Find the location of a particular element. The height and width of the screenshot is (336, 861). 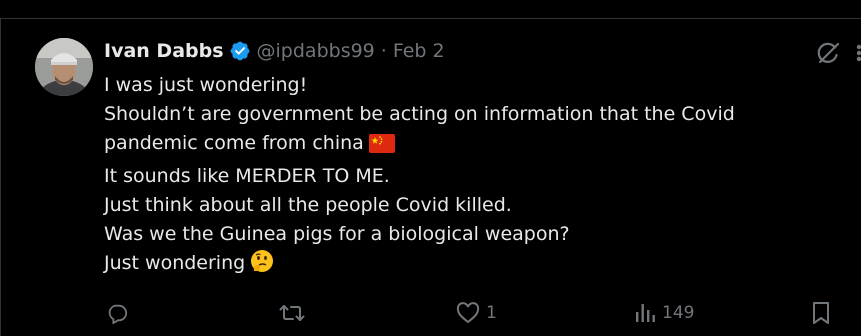

views-count: 149 is located at coordinates (678, 313).